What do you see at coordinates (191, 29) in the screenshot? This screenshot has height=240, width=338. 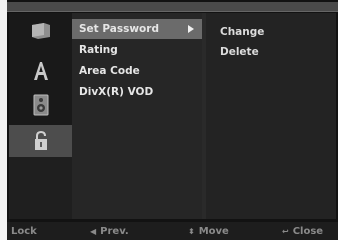 I see `arrow-right-icon` at bounding box center [191, 29].